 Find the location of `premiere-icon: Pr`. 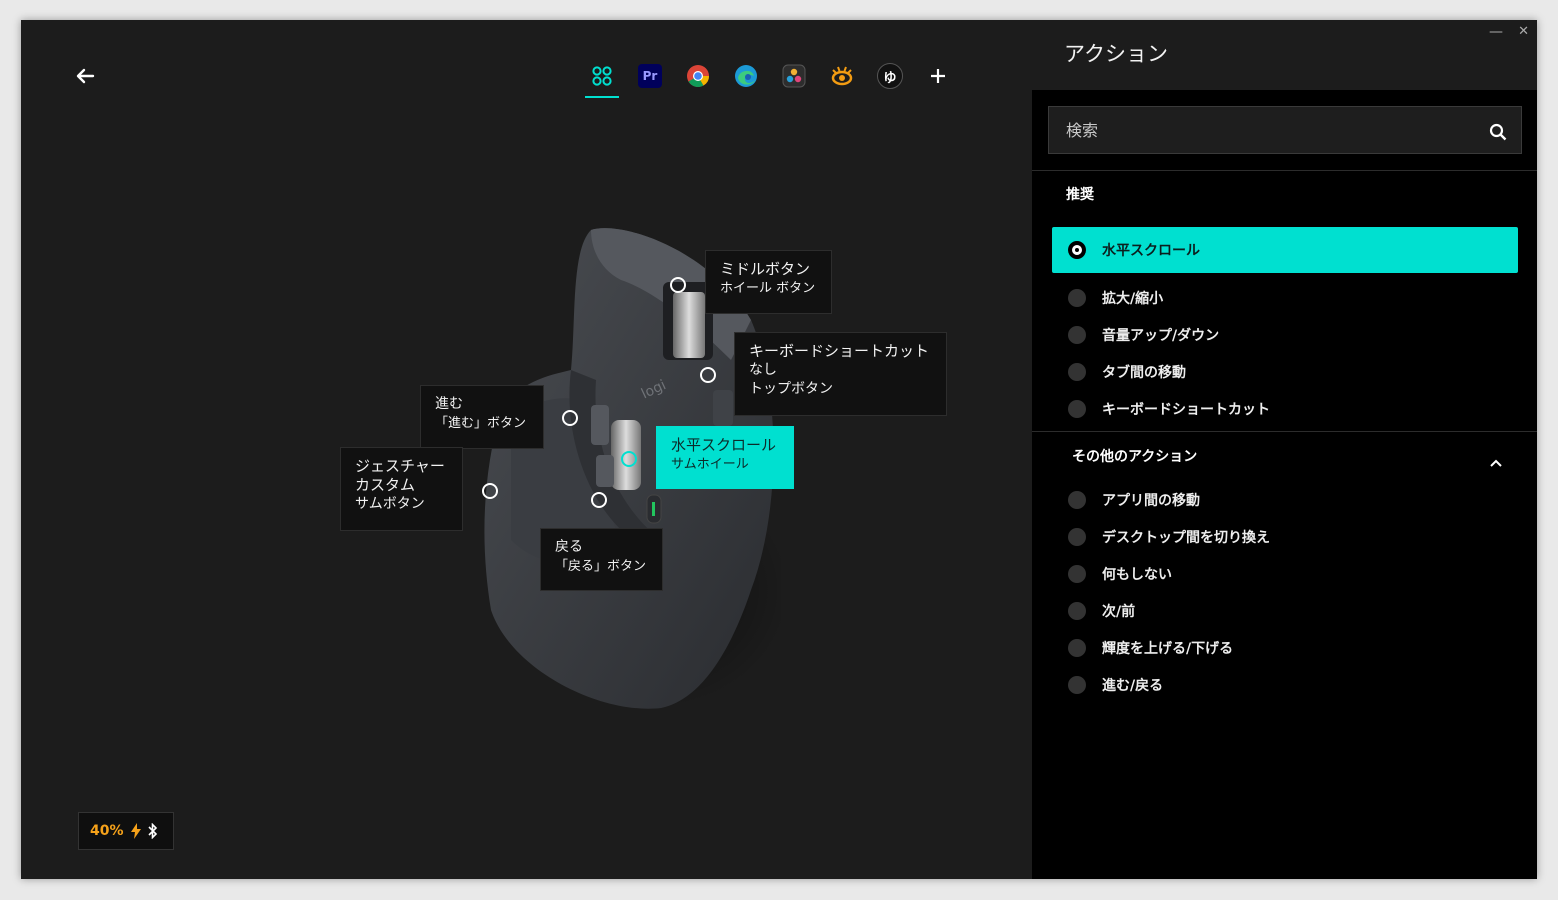

premiere-icon: Pr is located at coordinates (650, 76).